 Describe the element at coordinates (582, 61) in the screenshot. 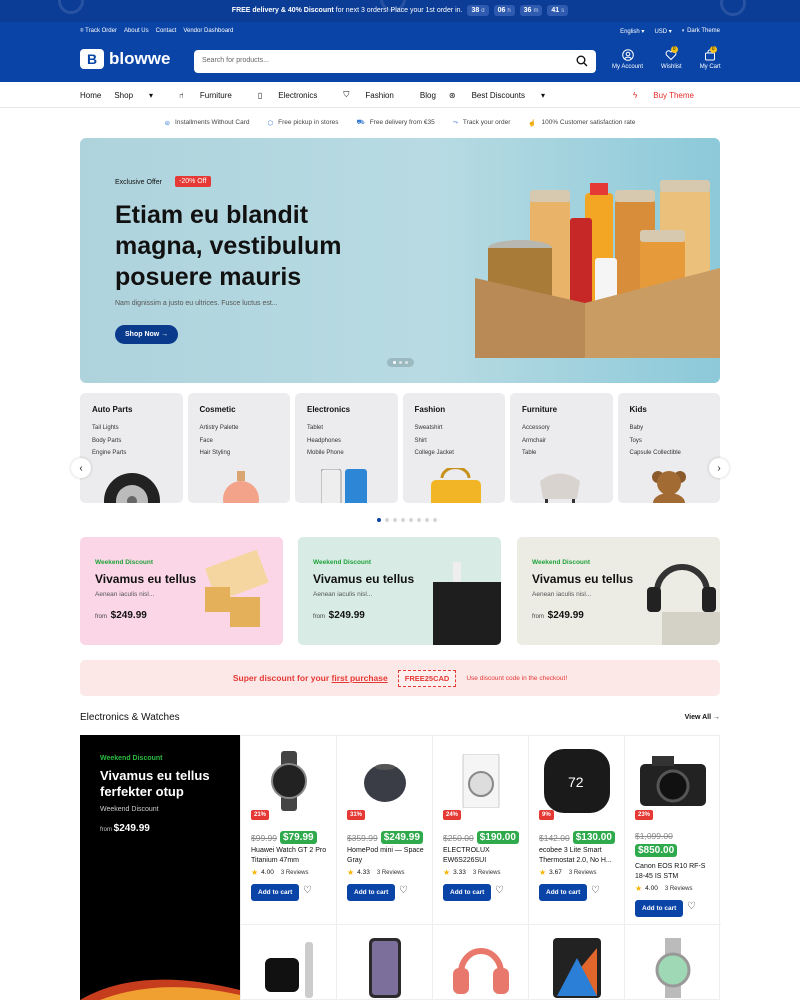

I see `search-icon` at that location.